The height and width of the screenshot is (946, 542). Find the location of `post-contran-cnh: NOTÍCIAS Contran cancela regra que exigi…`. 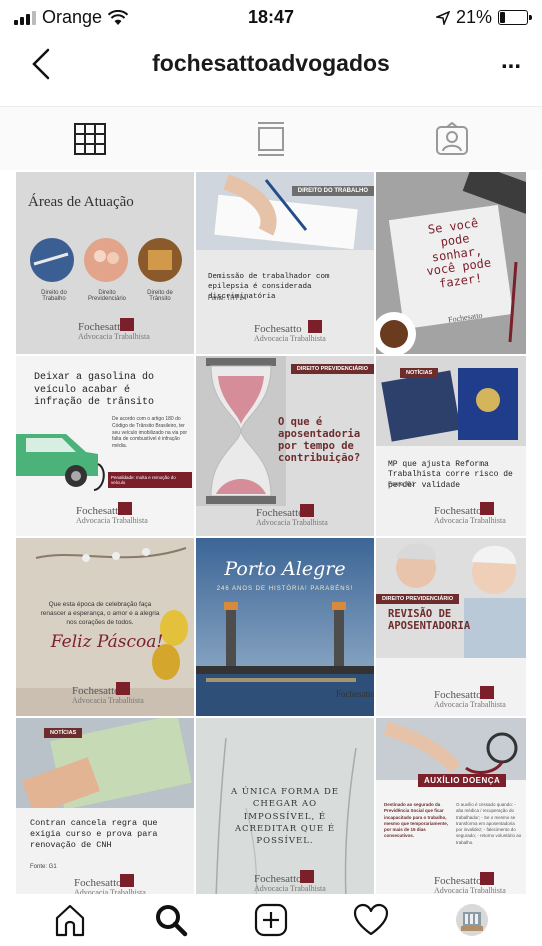

post-contran-cnh: NOTÍCIAS Contran cancela regra que exigi… is located at coordinates (105, 809).